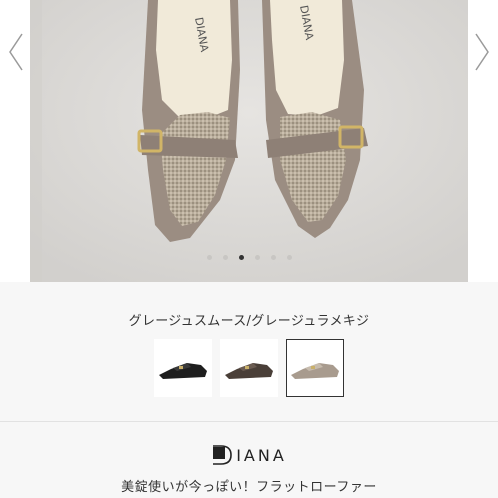 The height and width of the screenshot is (498, 498). Describe the element at coordinates (241, 257) in the screenshot. I see `carousel-dot-active` at that location.